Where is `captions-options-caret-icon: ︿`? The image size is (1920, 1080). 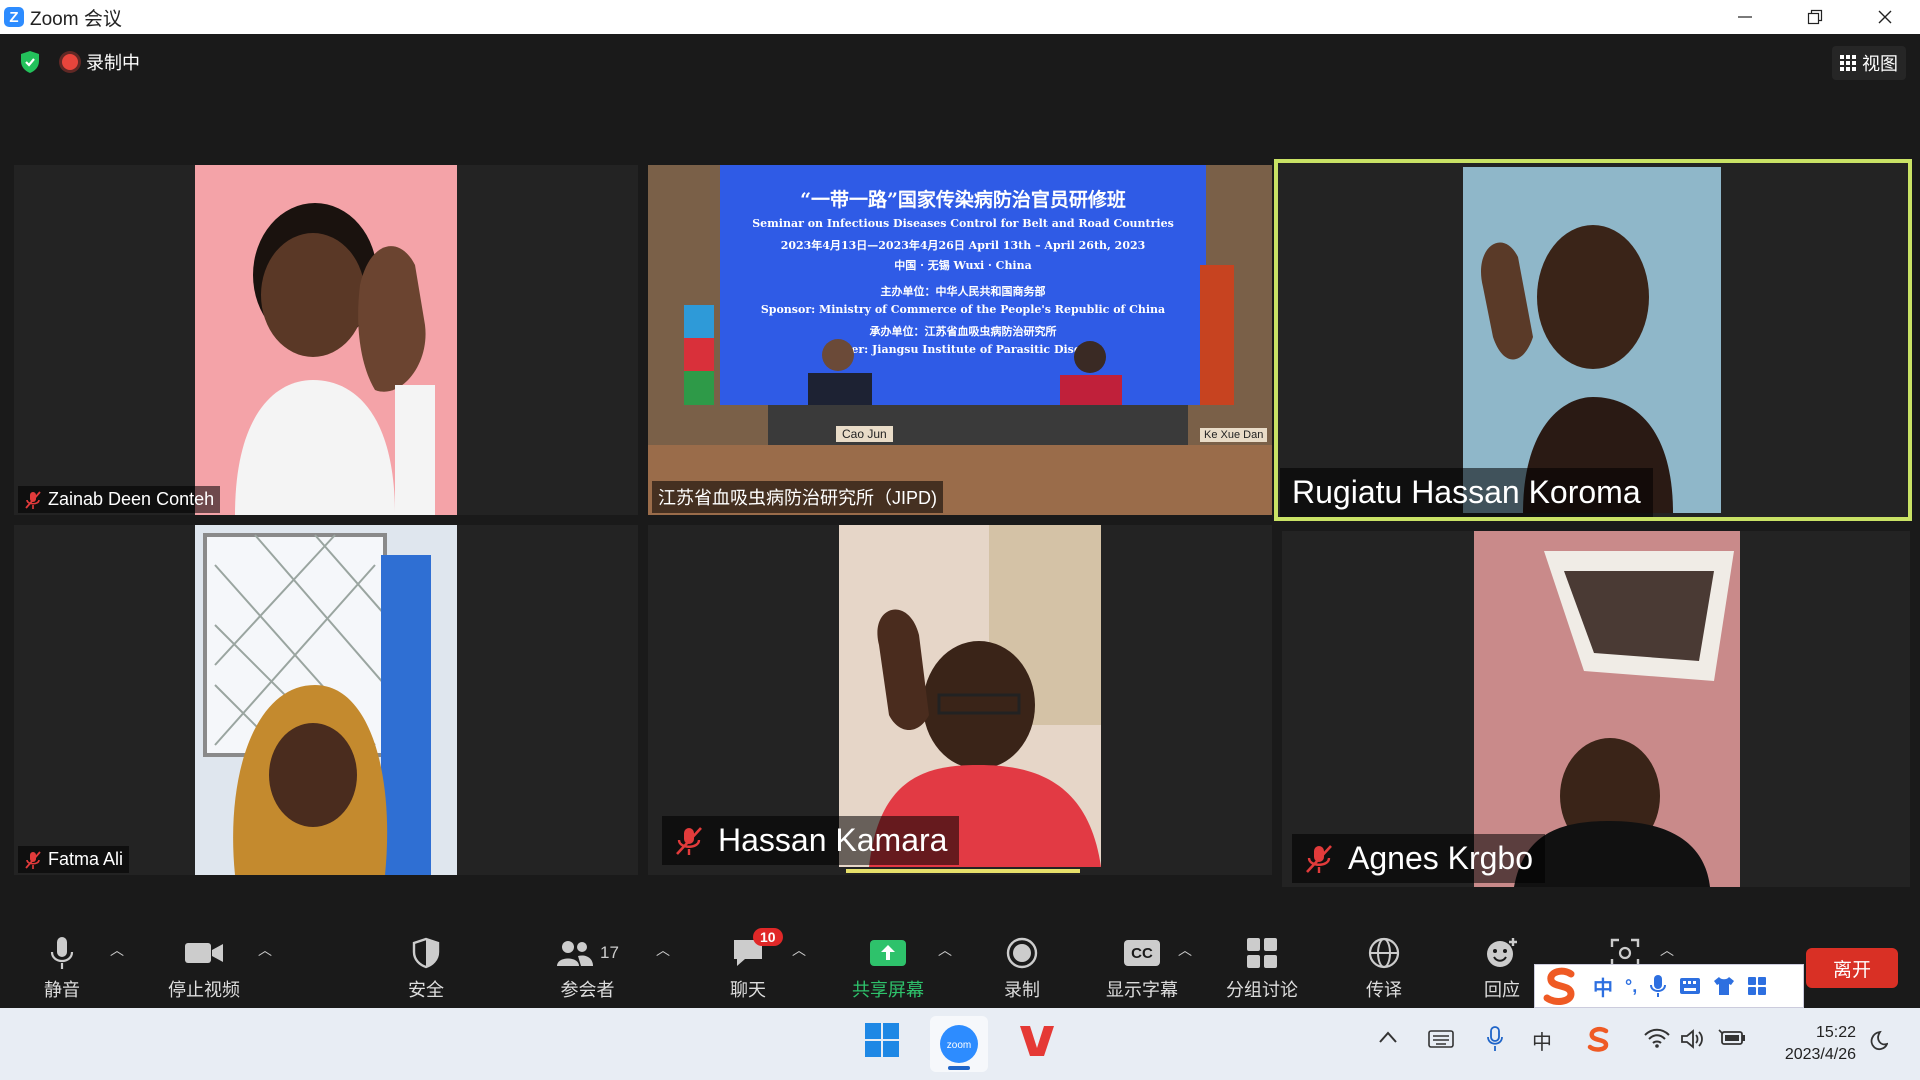 captions-options-caret-icon: ︿ is located at coordinates (1185, 950).